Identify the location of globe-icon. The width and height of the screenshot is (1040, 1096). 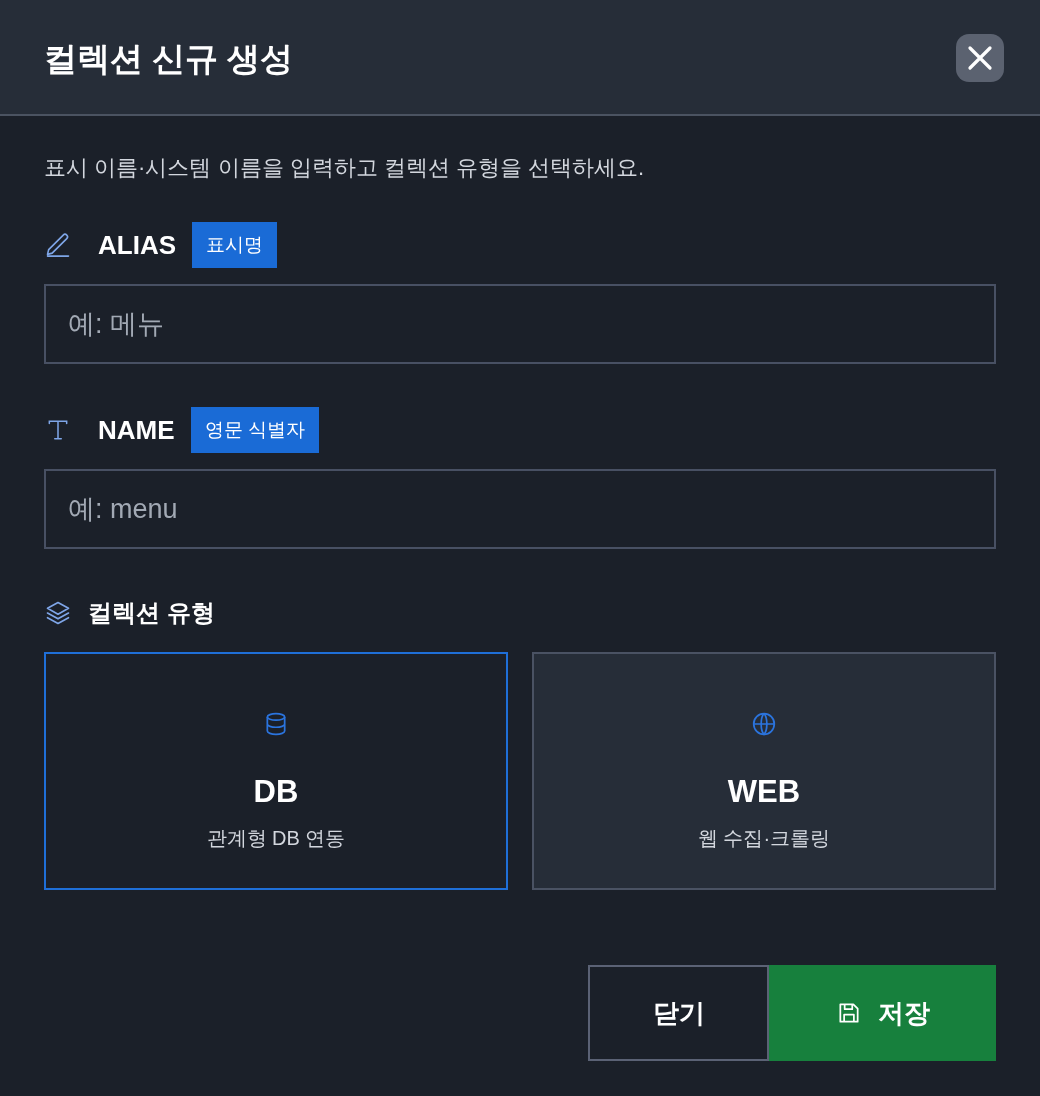
(764, 724).